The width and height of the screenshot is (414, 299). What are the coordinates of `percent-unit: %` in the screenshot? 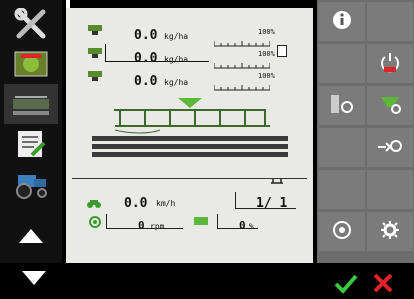 It's located at (251, 226).